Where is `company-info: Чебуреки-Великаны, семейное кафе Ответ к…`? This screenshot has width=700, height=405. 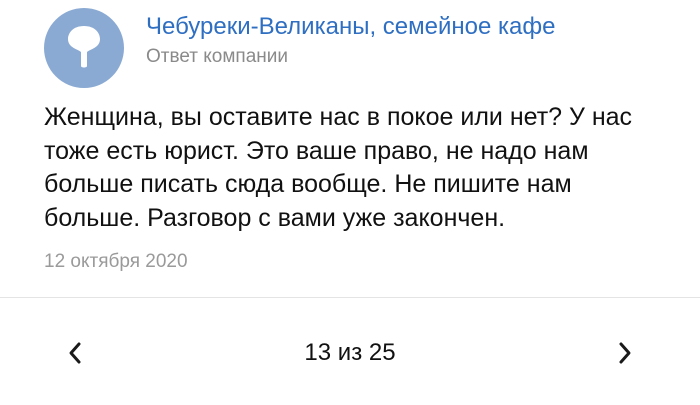
company-info: Чебуреки-Великаны, семейное кафе Ответ к… is located at coordinates (351, 40).